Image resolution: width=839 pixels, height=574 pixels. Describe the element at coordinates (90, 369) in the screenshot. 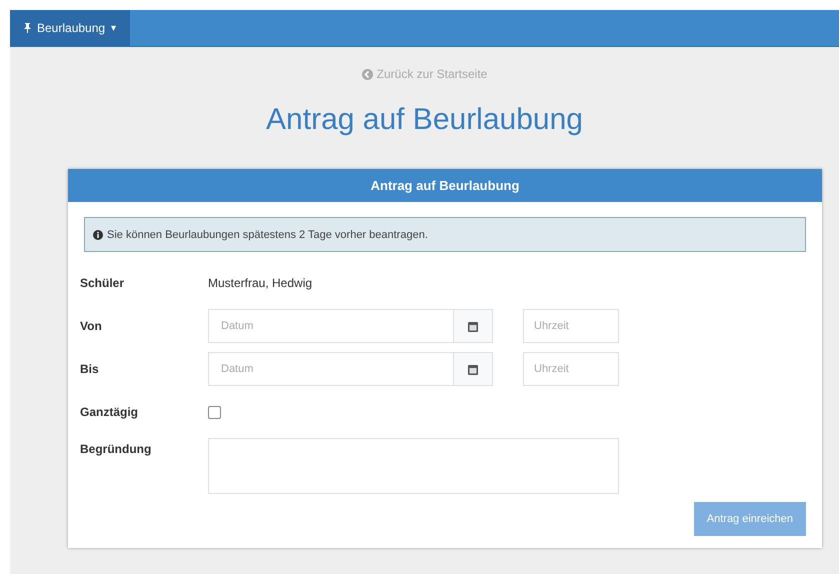

I see `field-label: Bis` at that location.